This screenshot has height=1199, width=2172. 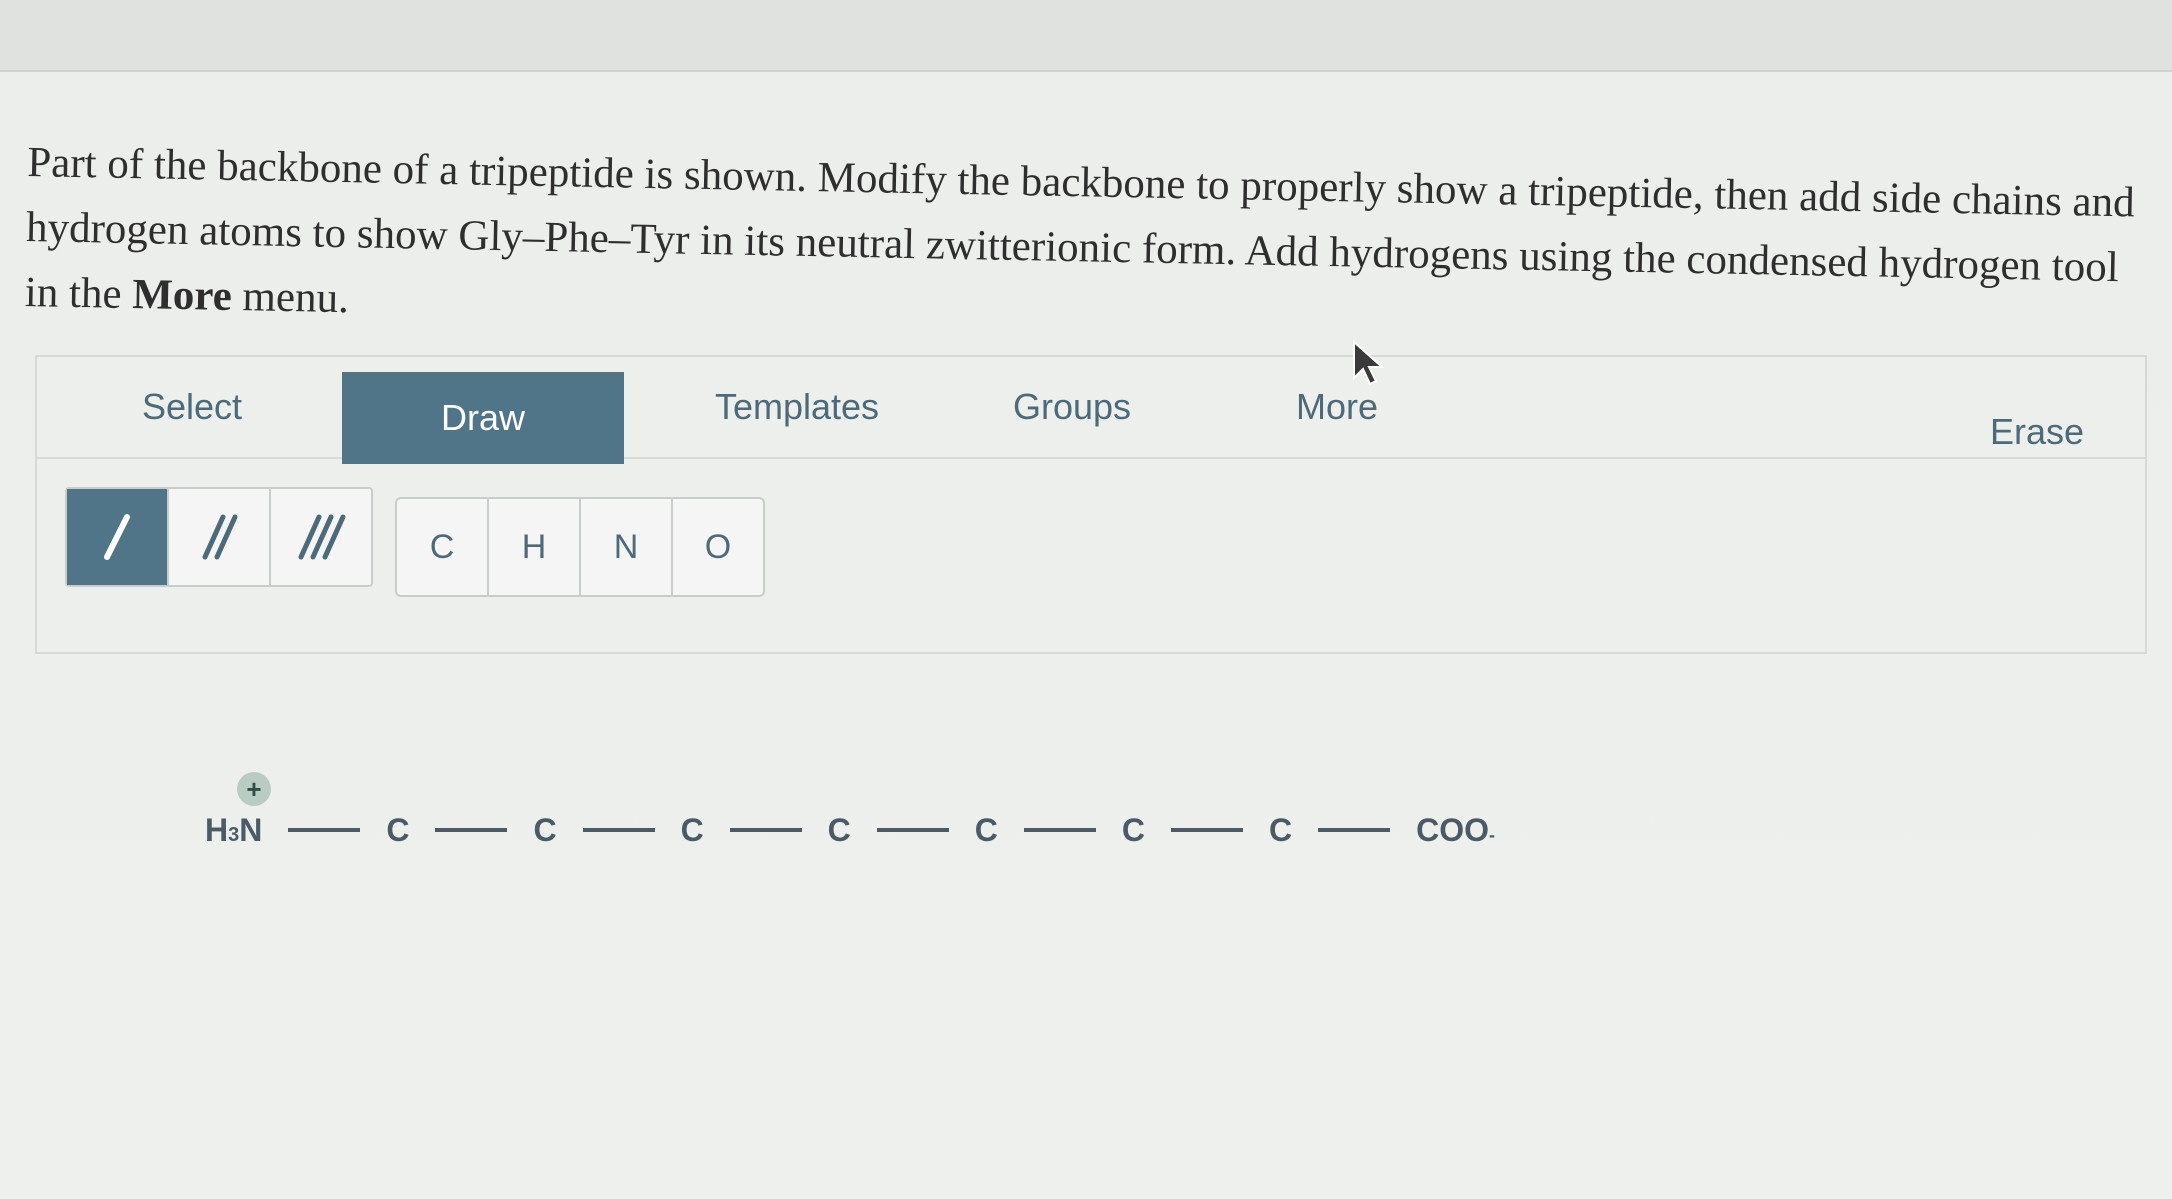 I want to click on triple-bond-icon, so click(x=322, y=537).